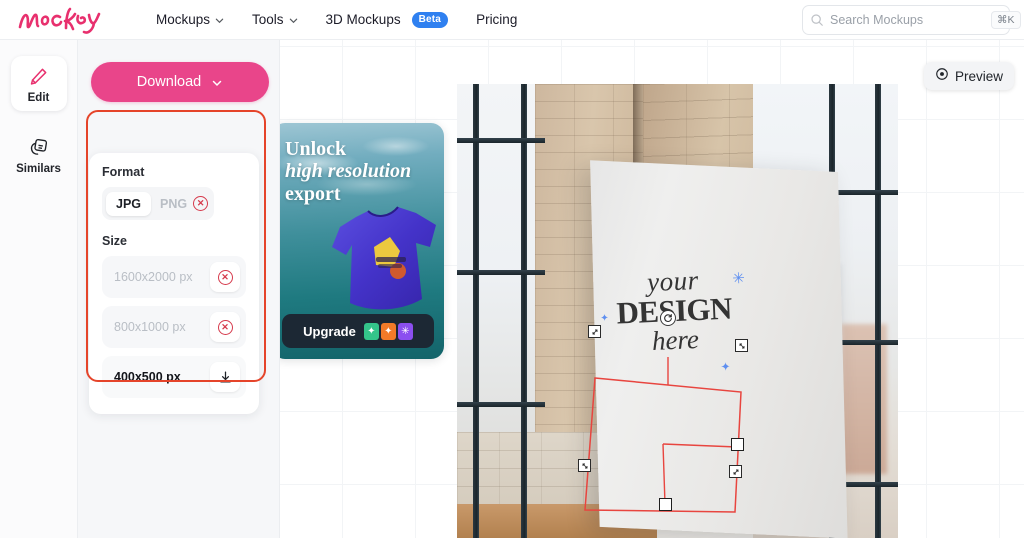  Describe the element at coordinates (169, 82) in the screenshot. I see `download-button-label: Download` at that location.